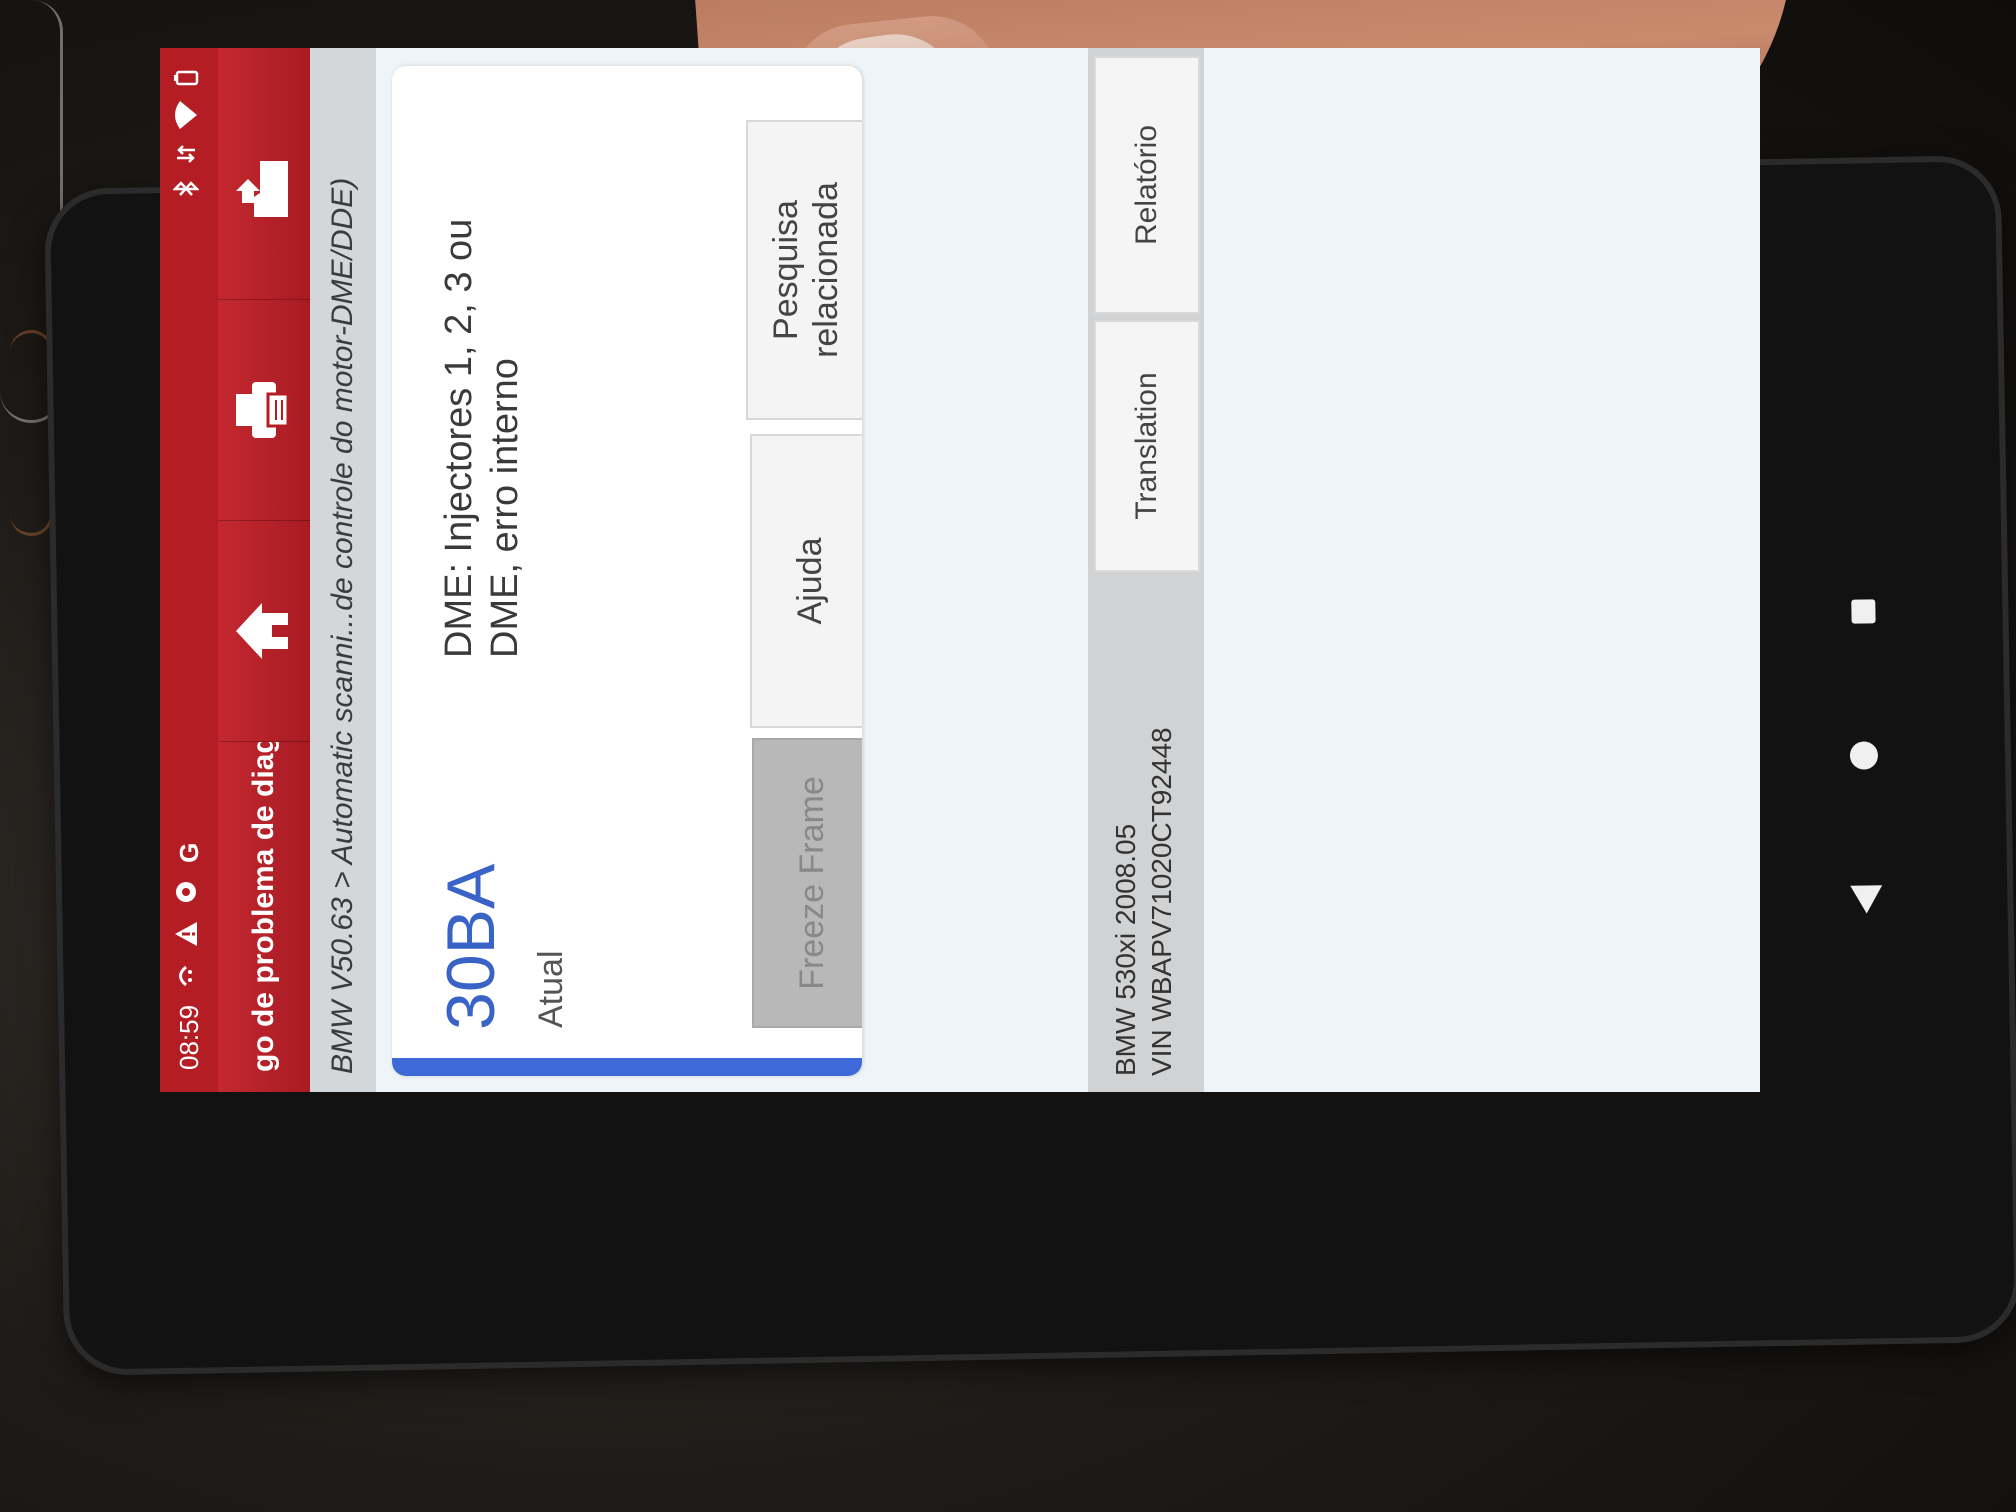 The image size is (2016, 1512). I want to click on related-search-button: Pesquisa relacionada, so click(804, 270).